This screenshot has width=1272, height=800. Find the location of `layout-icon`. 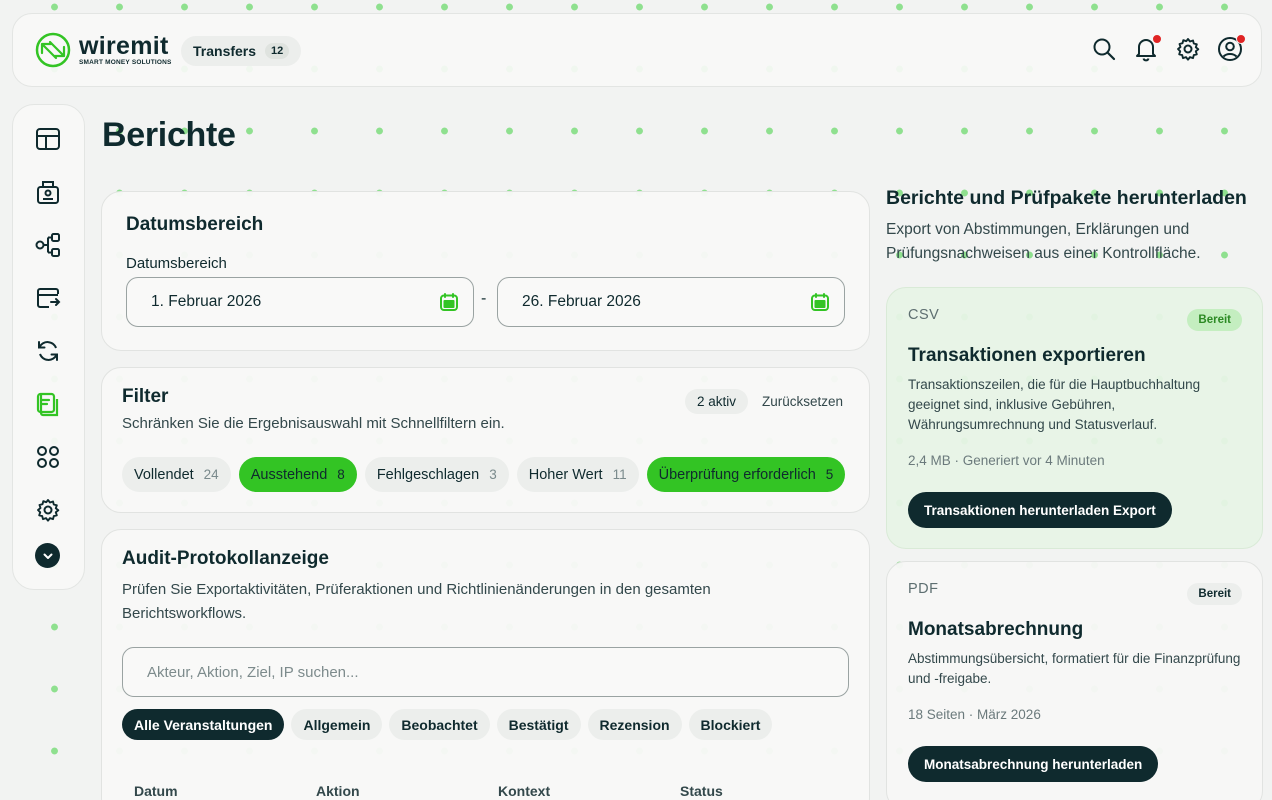

layout-icon is located at coordinates (48, 139).